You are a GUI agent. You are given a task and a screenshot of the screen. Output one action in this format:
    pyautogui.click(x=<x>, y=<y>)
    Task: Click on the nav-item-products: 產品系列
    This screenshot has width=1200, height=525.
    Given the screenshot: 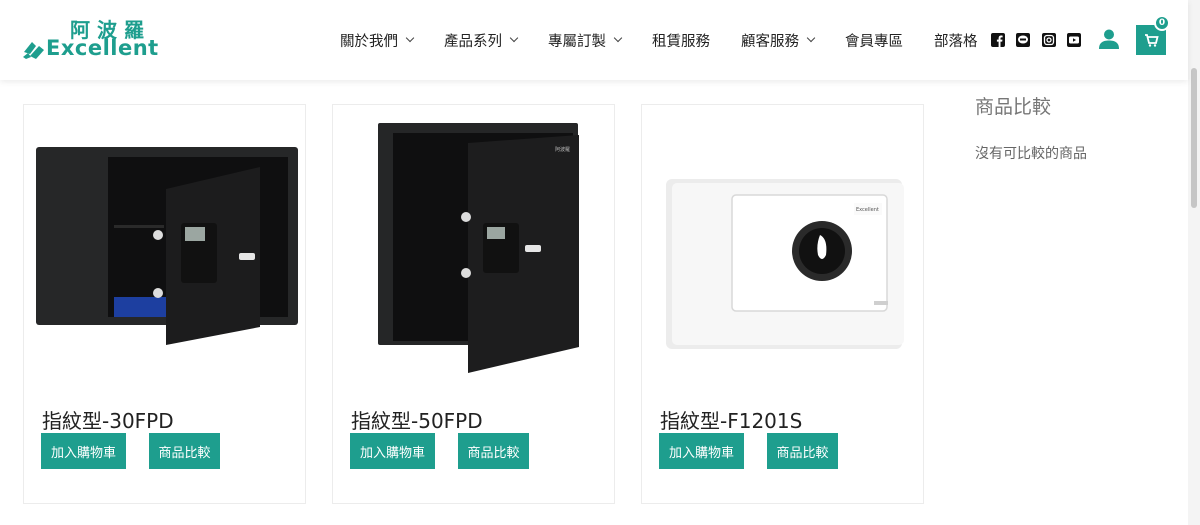 What is the action you would take?
    pyautogui.click(x=481, y=40)
    